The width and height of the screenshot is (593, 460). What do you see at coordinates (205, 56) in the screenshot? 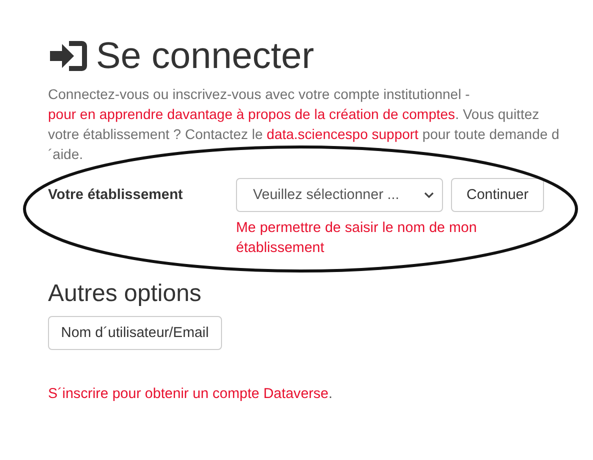
I see `page-title: Se connecter` at bounding box center [205, 56].